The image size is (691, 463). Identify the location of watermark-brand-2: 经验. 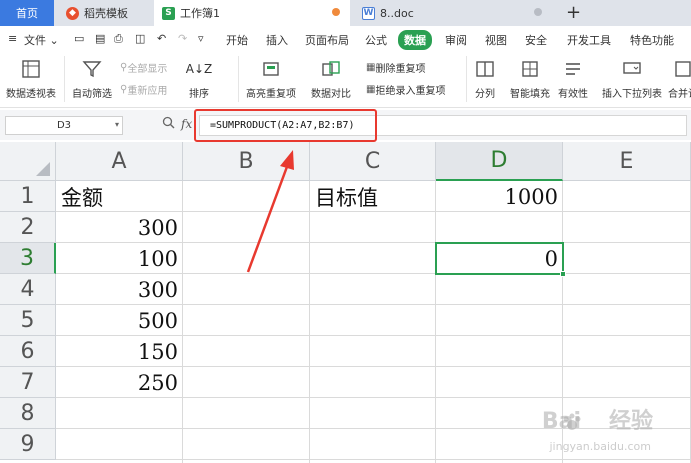
(630, 421).